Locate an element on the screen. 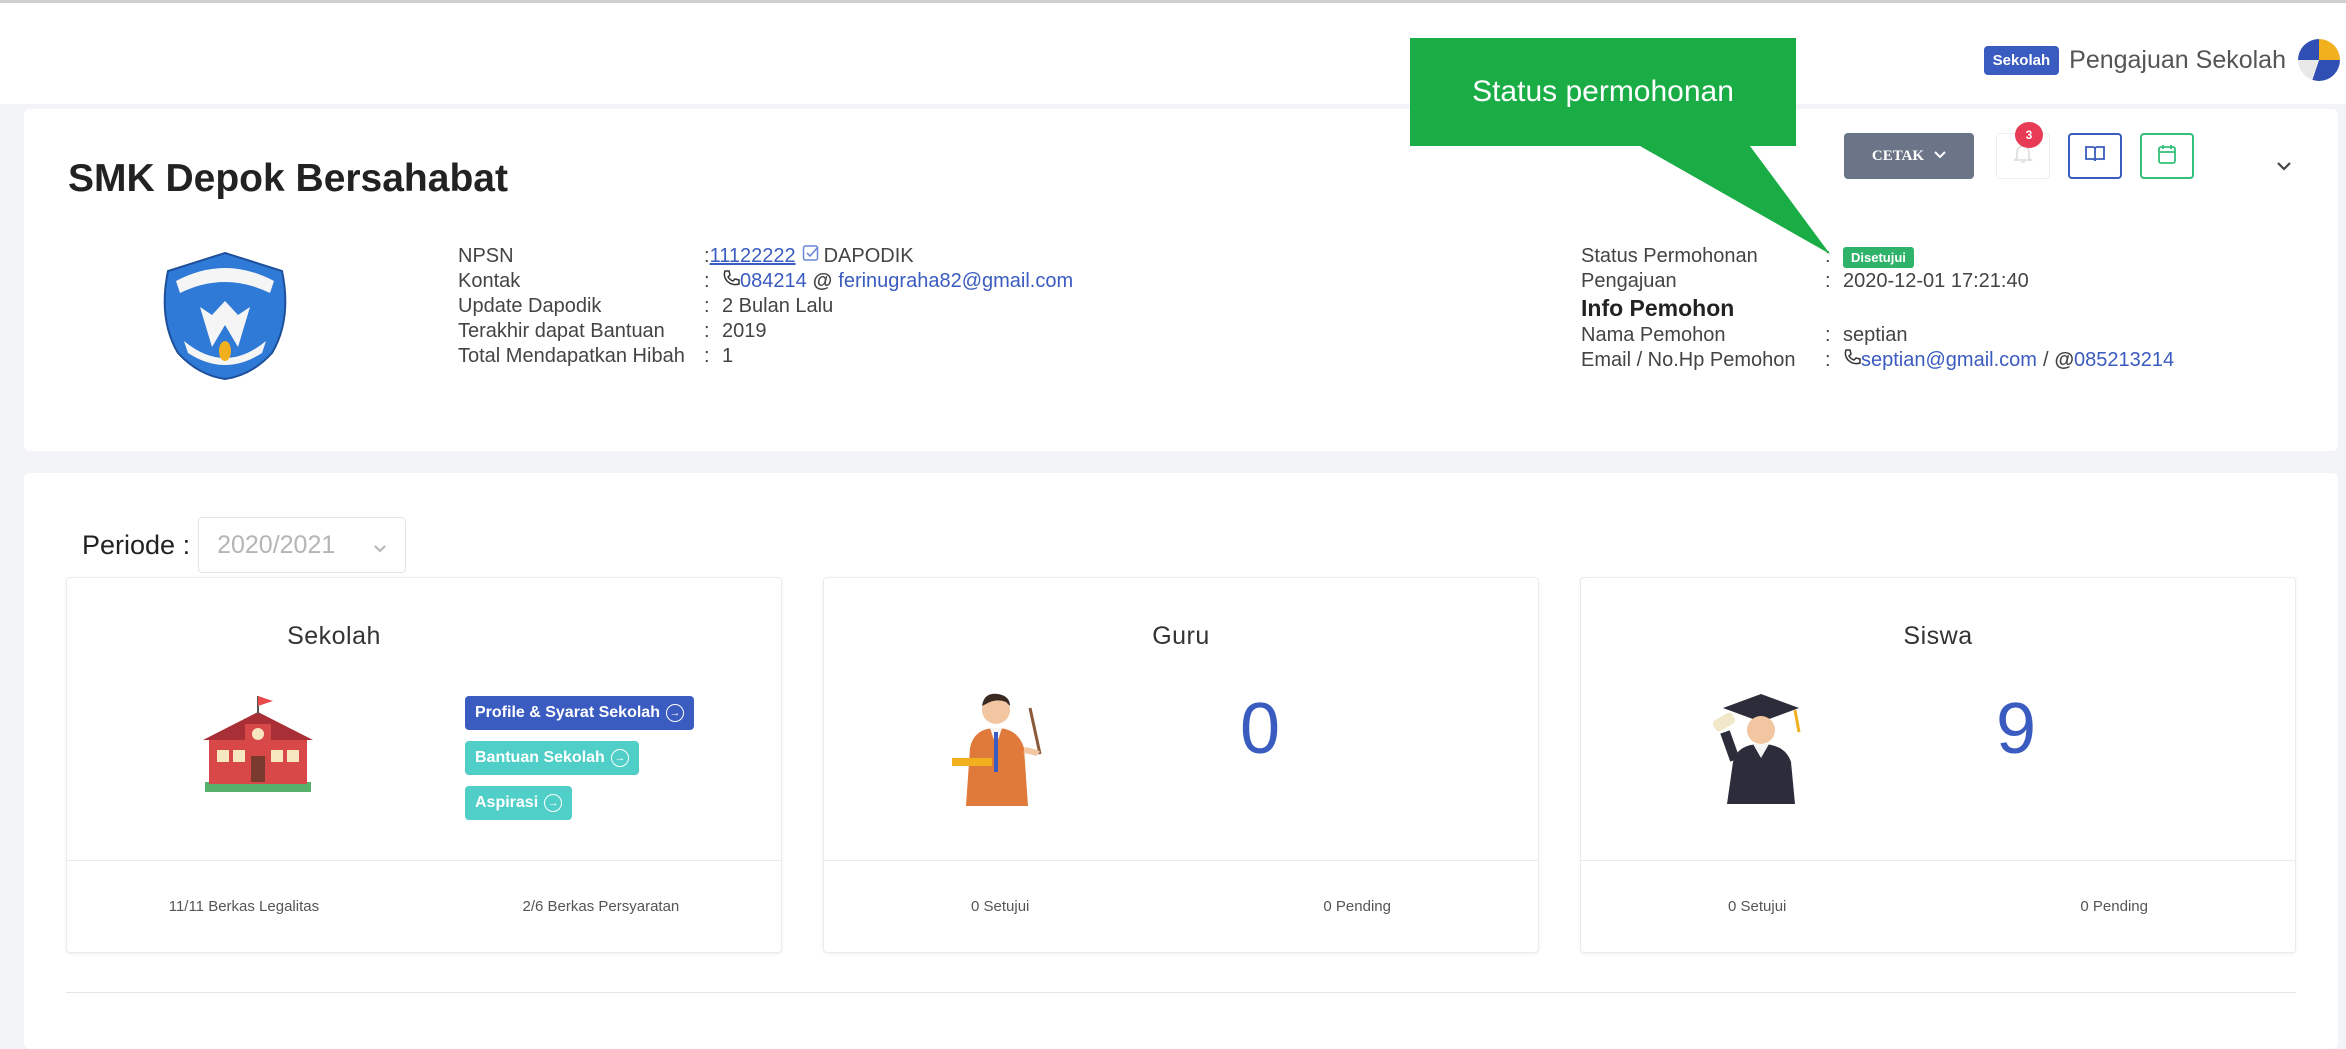 The height and width of the screenshot is (1049, 2346). last-aid-value: 2019 is located at coordinates (744, 331).